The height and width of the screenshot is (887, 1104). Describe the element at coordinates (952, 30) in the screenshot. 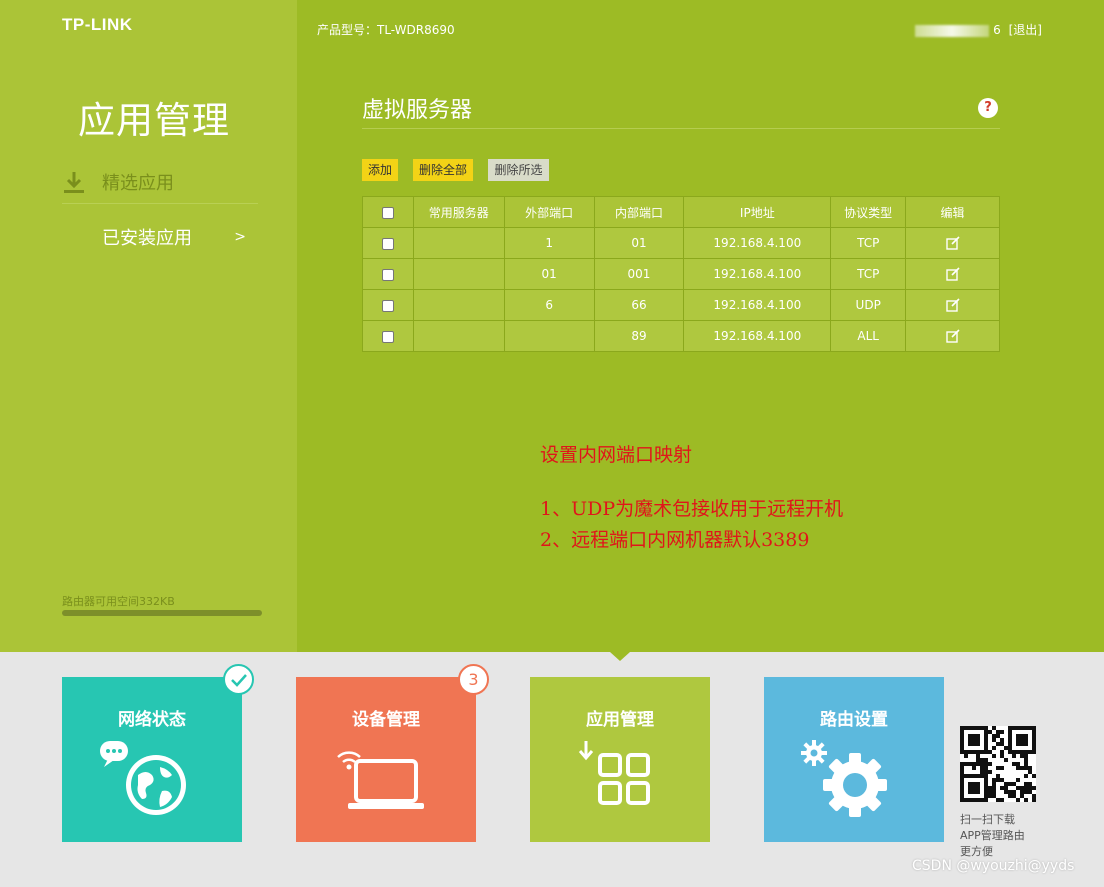

I see `blurred-username` at that location.